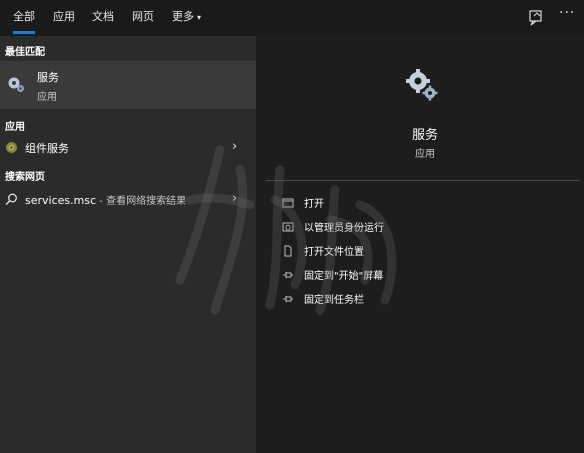  I want to click on search-icon, so click(11, 199).